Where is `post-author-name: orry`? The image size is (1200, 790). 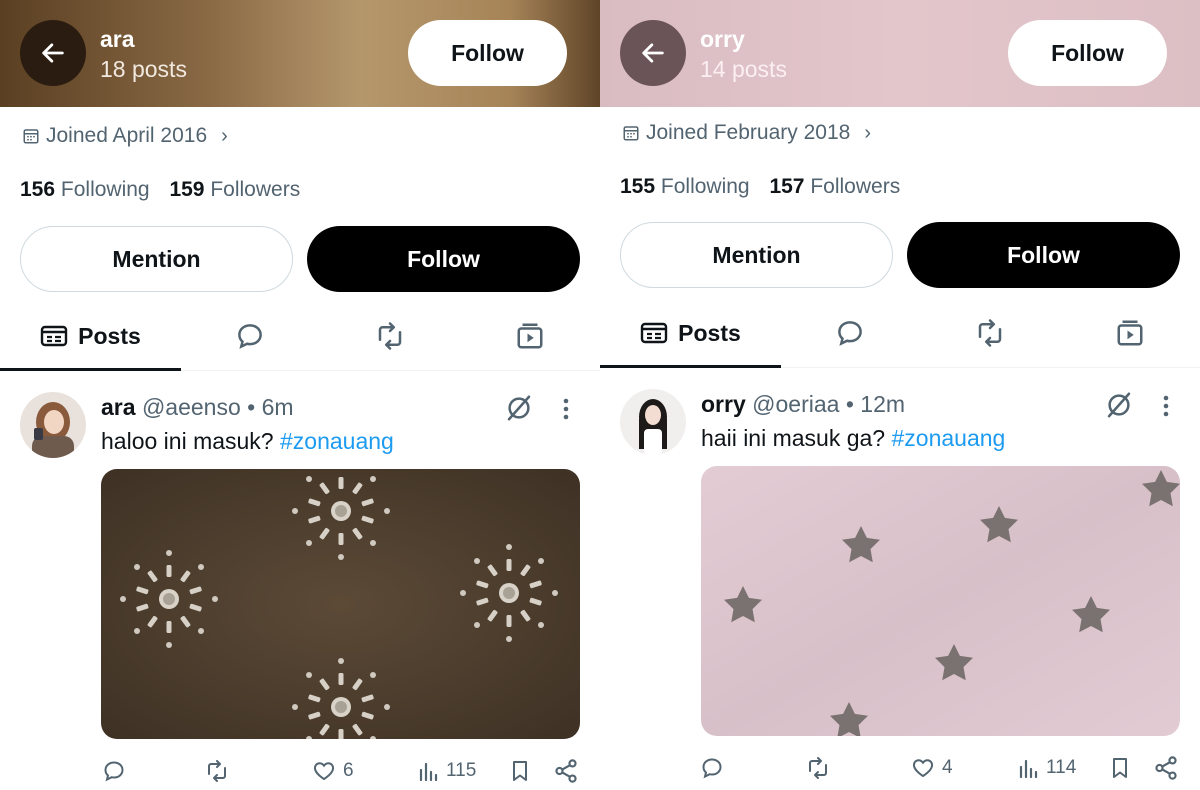
post-author-name: orry is located at coordinates (723, 404).